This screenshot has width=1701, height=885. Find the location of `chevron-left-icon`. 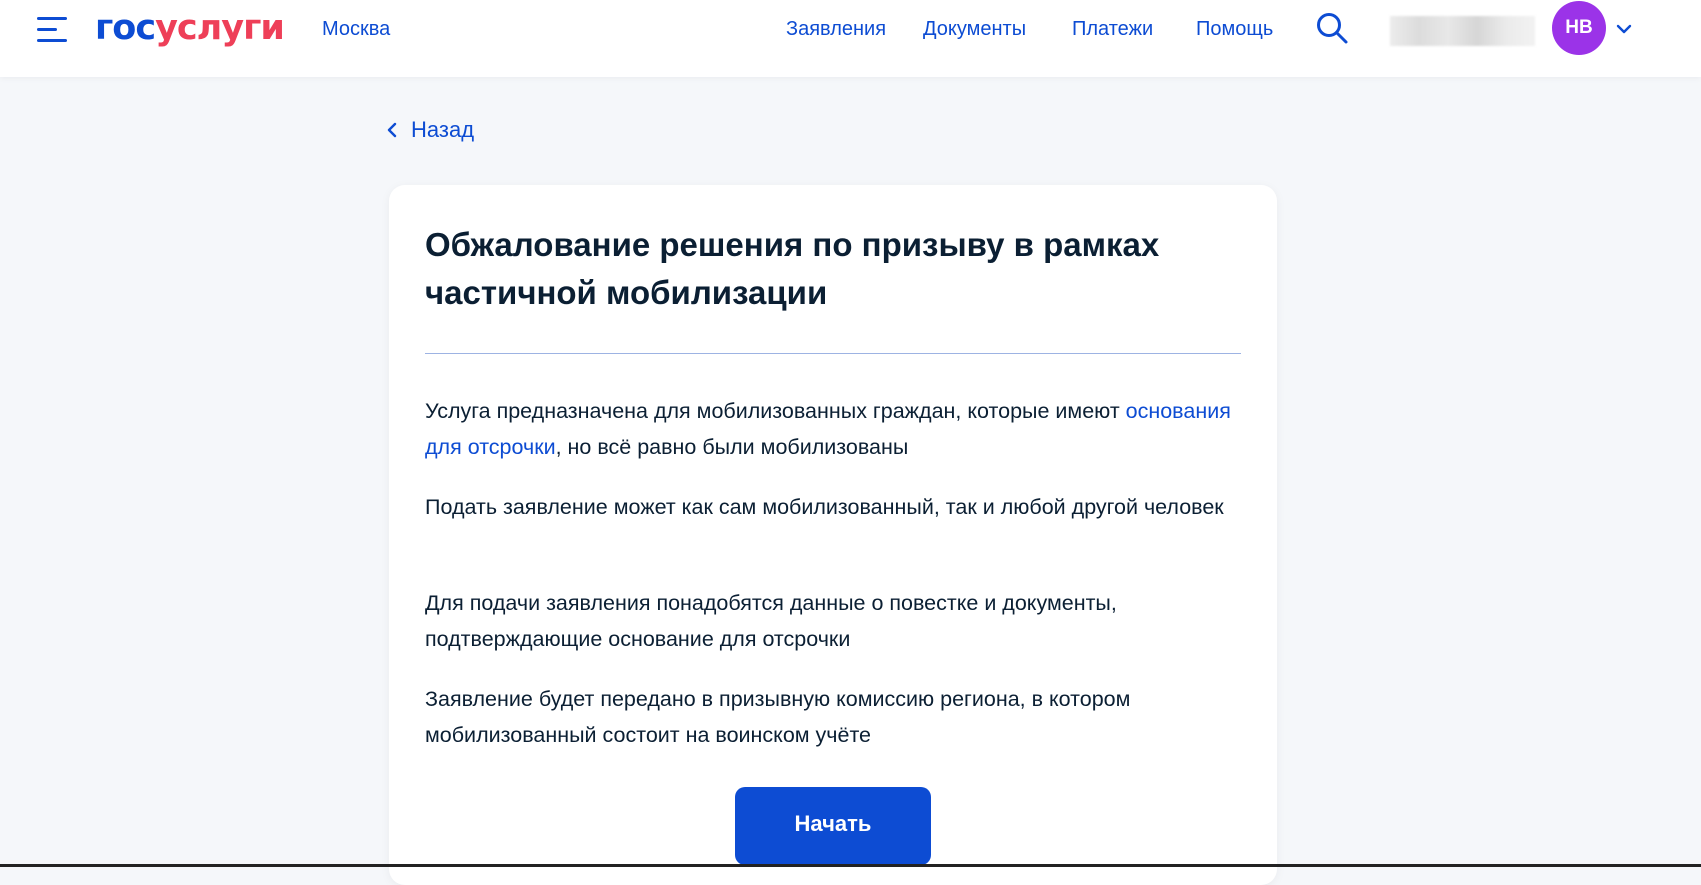

chevron-left-icon is located at coordinates (392, 130).